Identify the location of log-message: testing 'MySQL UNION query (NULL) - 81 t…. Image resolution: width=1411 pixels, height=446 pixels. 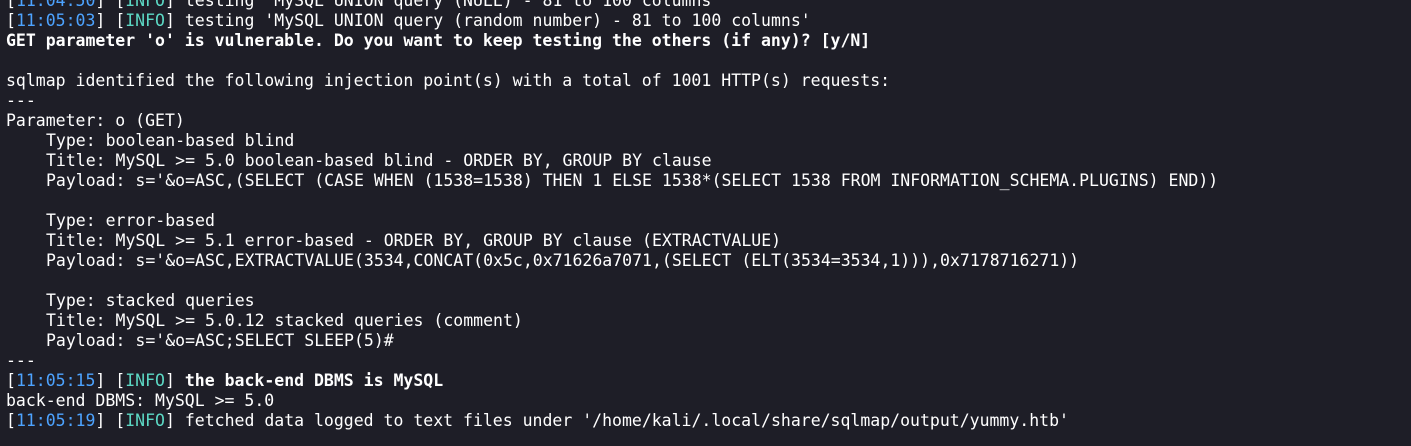
(453, 5).